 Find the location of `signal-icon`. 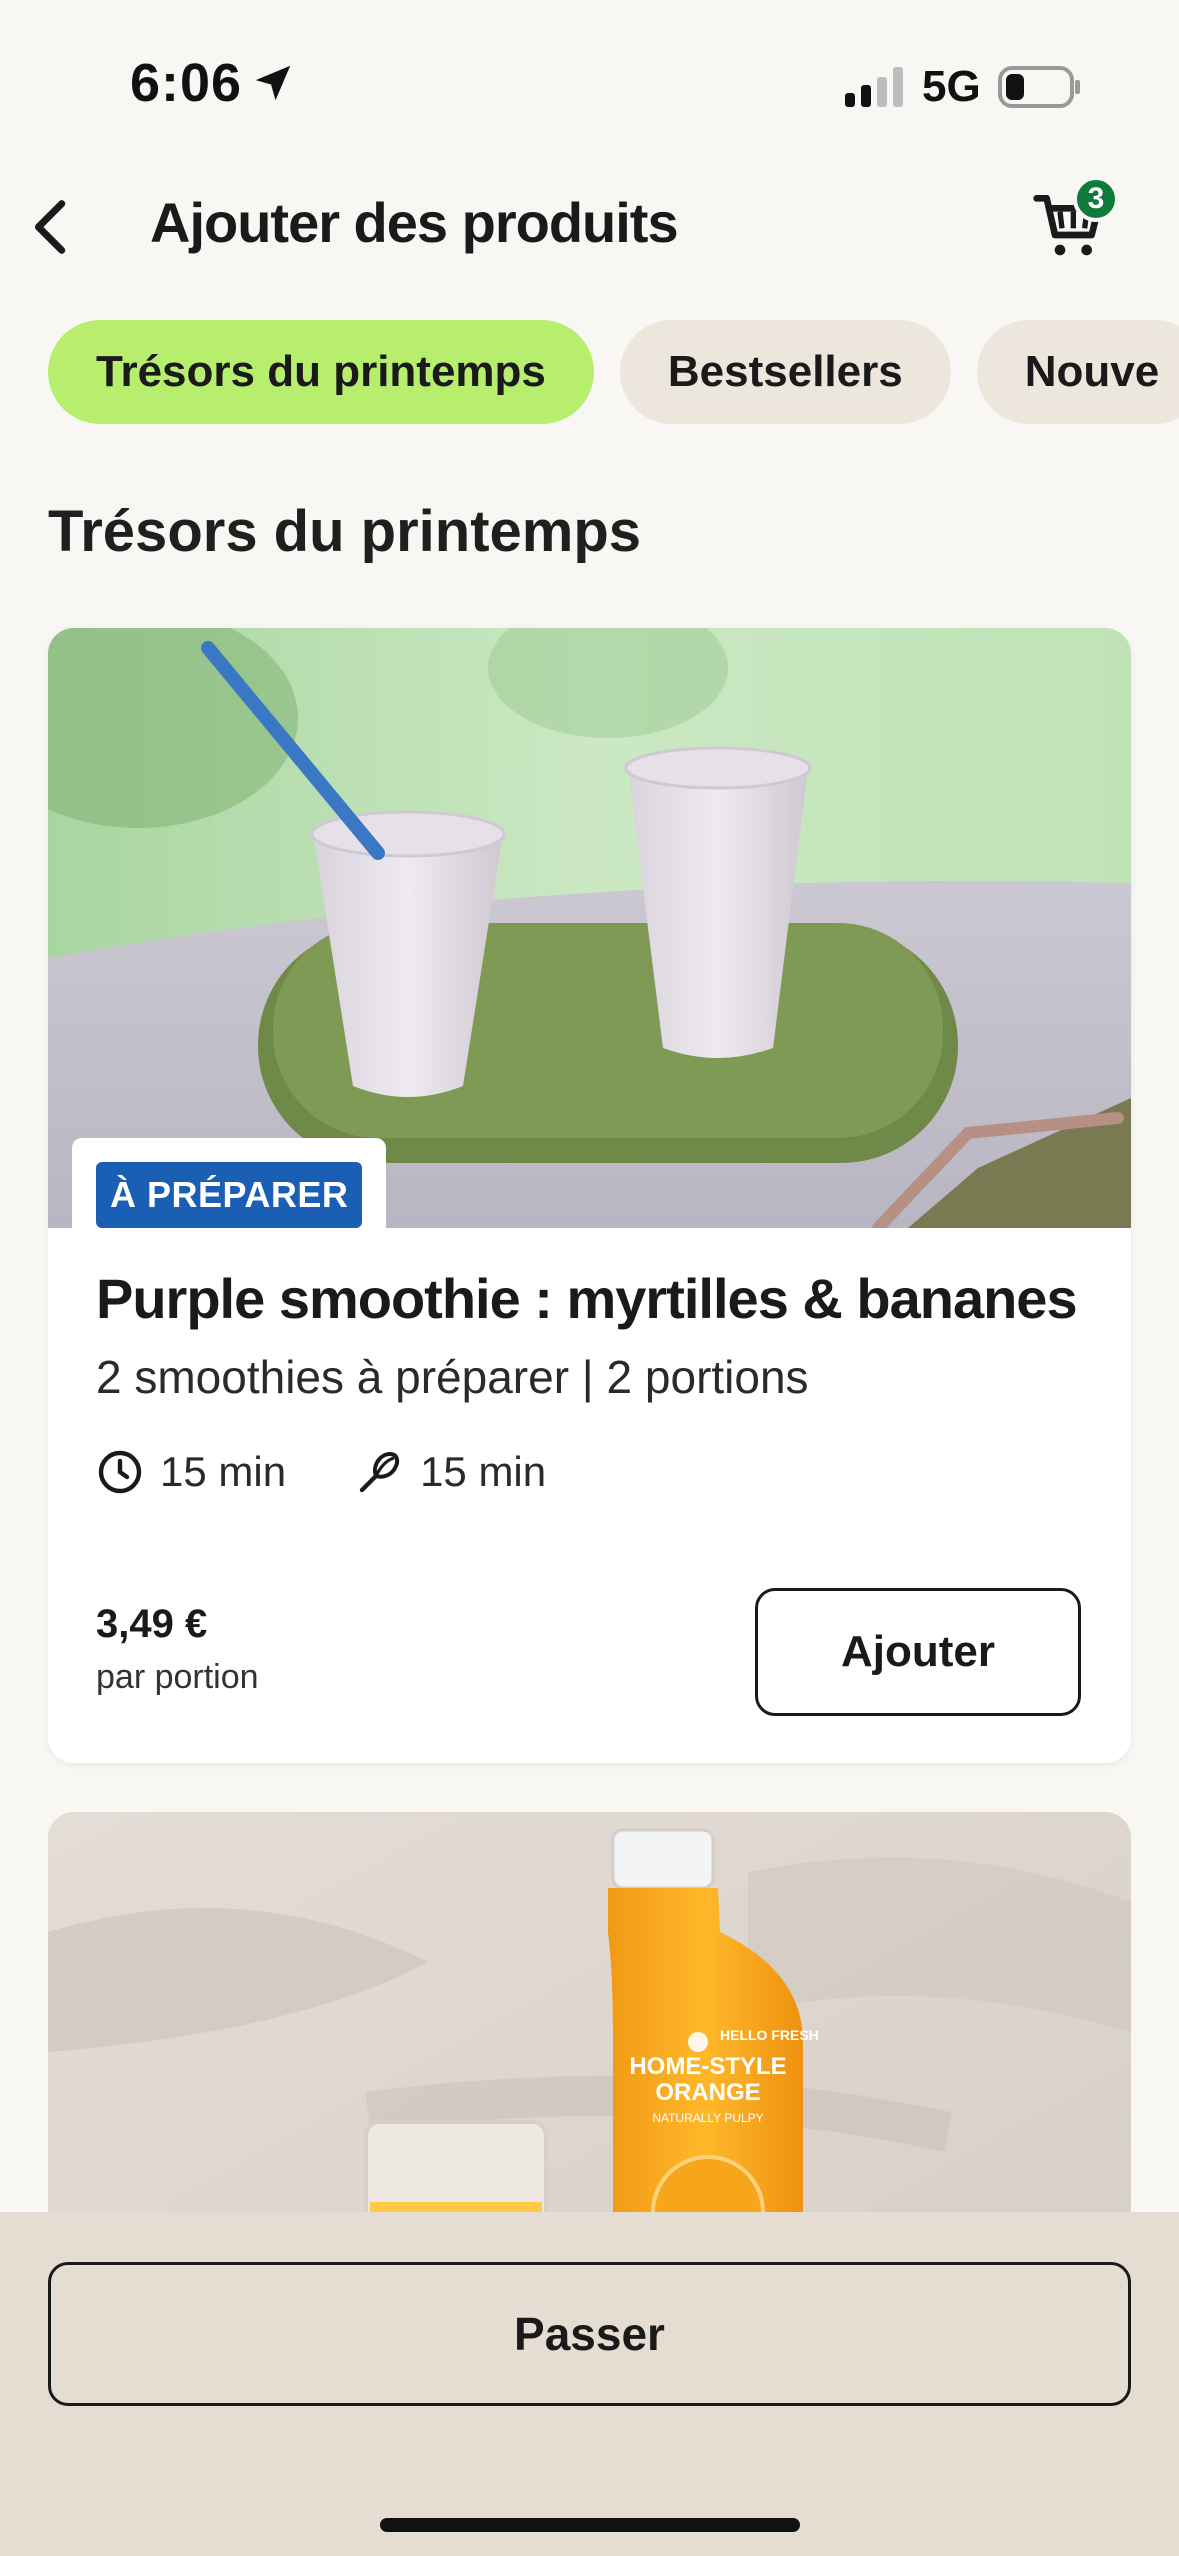

signal-icon is located at coordinates (874, 87).